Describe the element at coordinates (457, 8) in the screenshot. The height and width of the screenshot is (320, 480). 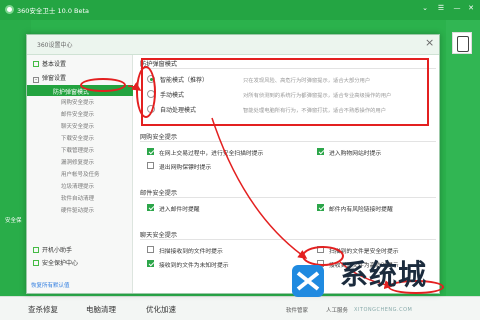
I see `minimize-icon: —` at that location.